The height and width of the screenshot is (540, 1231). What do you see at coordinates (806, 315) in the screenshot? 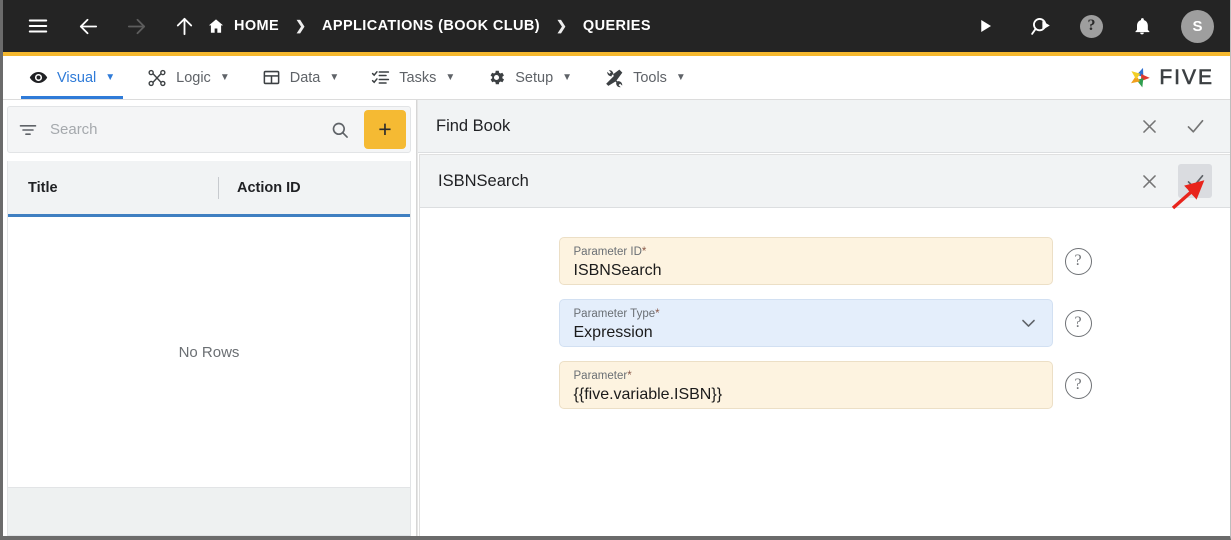
I see `parameter-type-label: Parameter Type*` at bounding box center [806, 315].